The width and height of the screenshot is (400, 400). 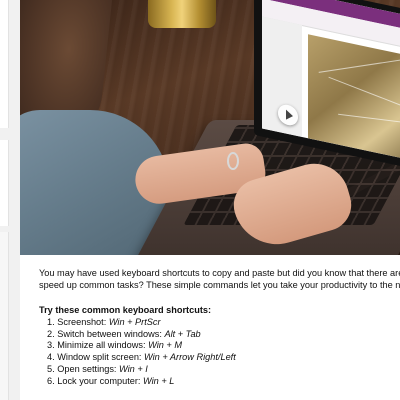 I want to click on left-scroll-strip-bottom, so click(x=4, y=316).